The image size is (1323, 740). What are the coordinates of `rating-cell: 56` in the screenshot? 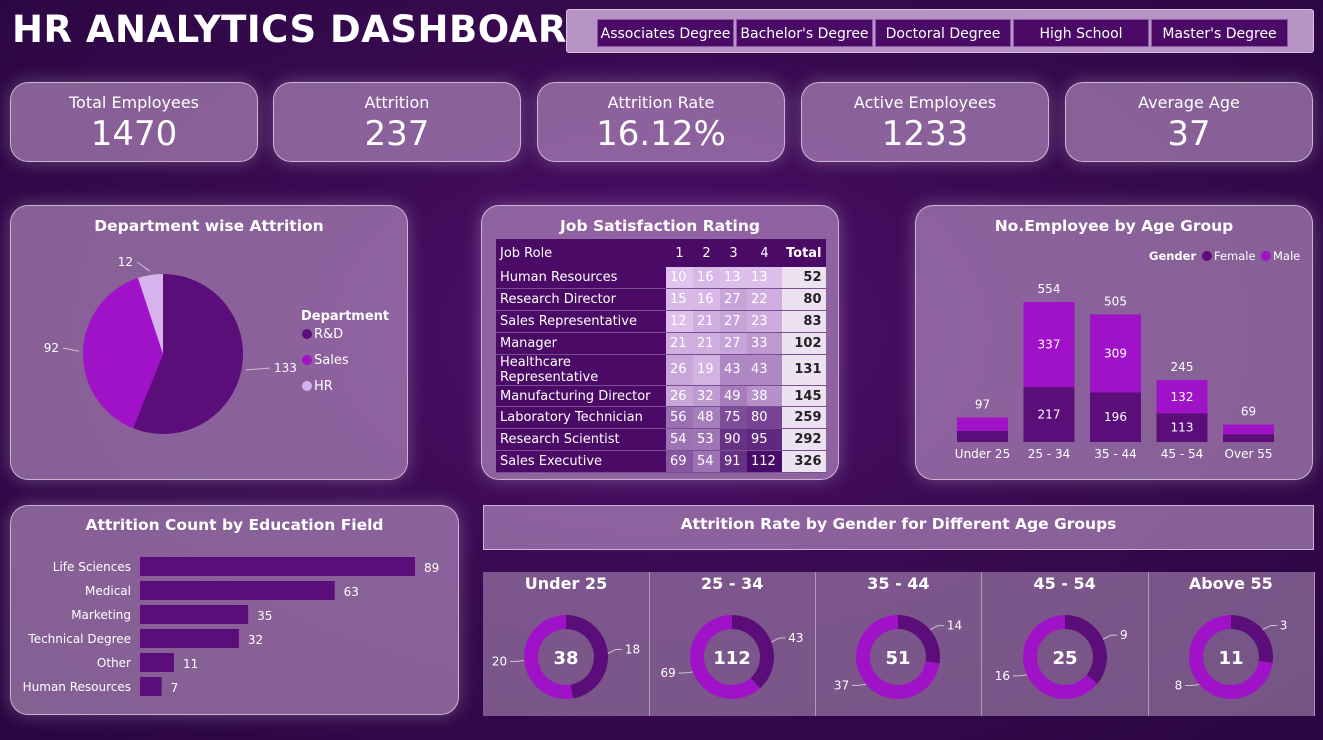 It's located at (679, 418).